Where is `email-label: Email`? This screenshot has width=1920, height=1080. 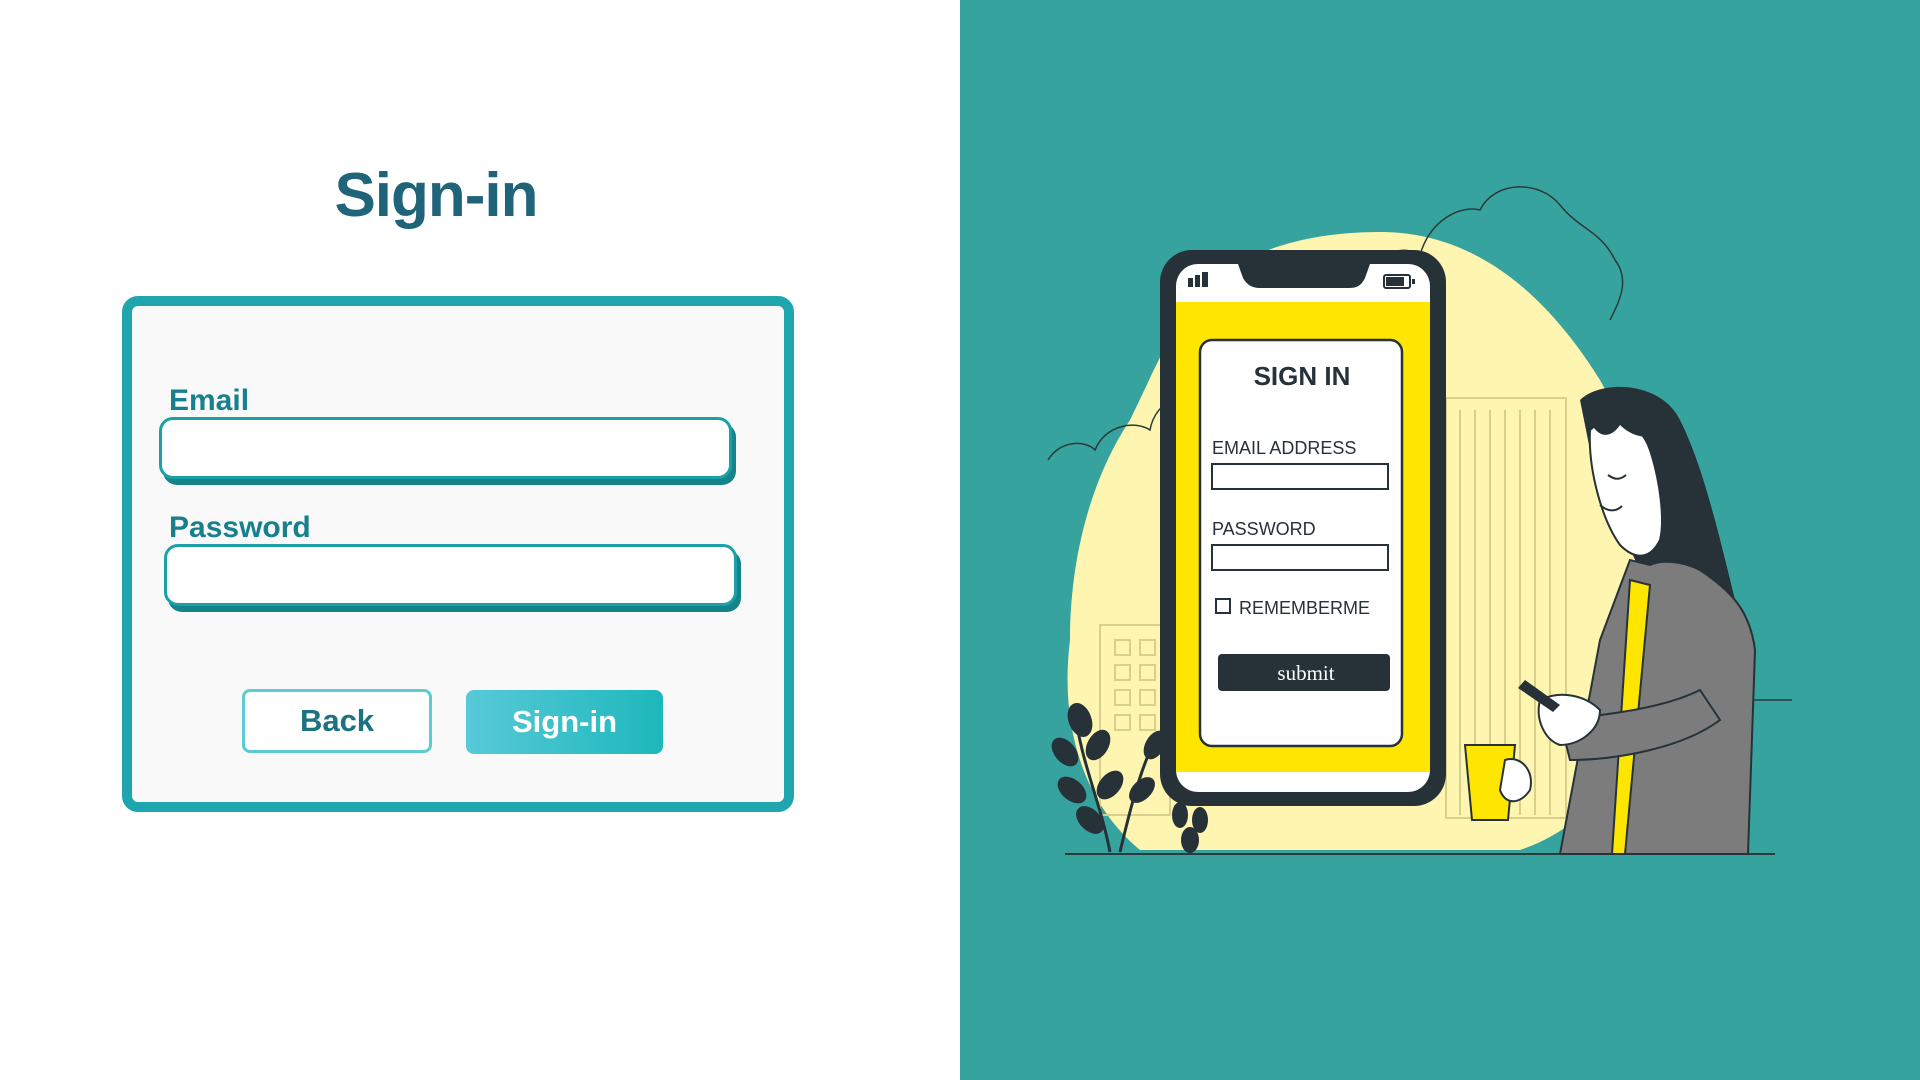 email-label: Email is located at coordinates (209, 400).